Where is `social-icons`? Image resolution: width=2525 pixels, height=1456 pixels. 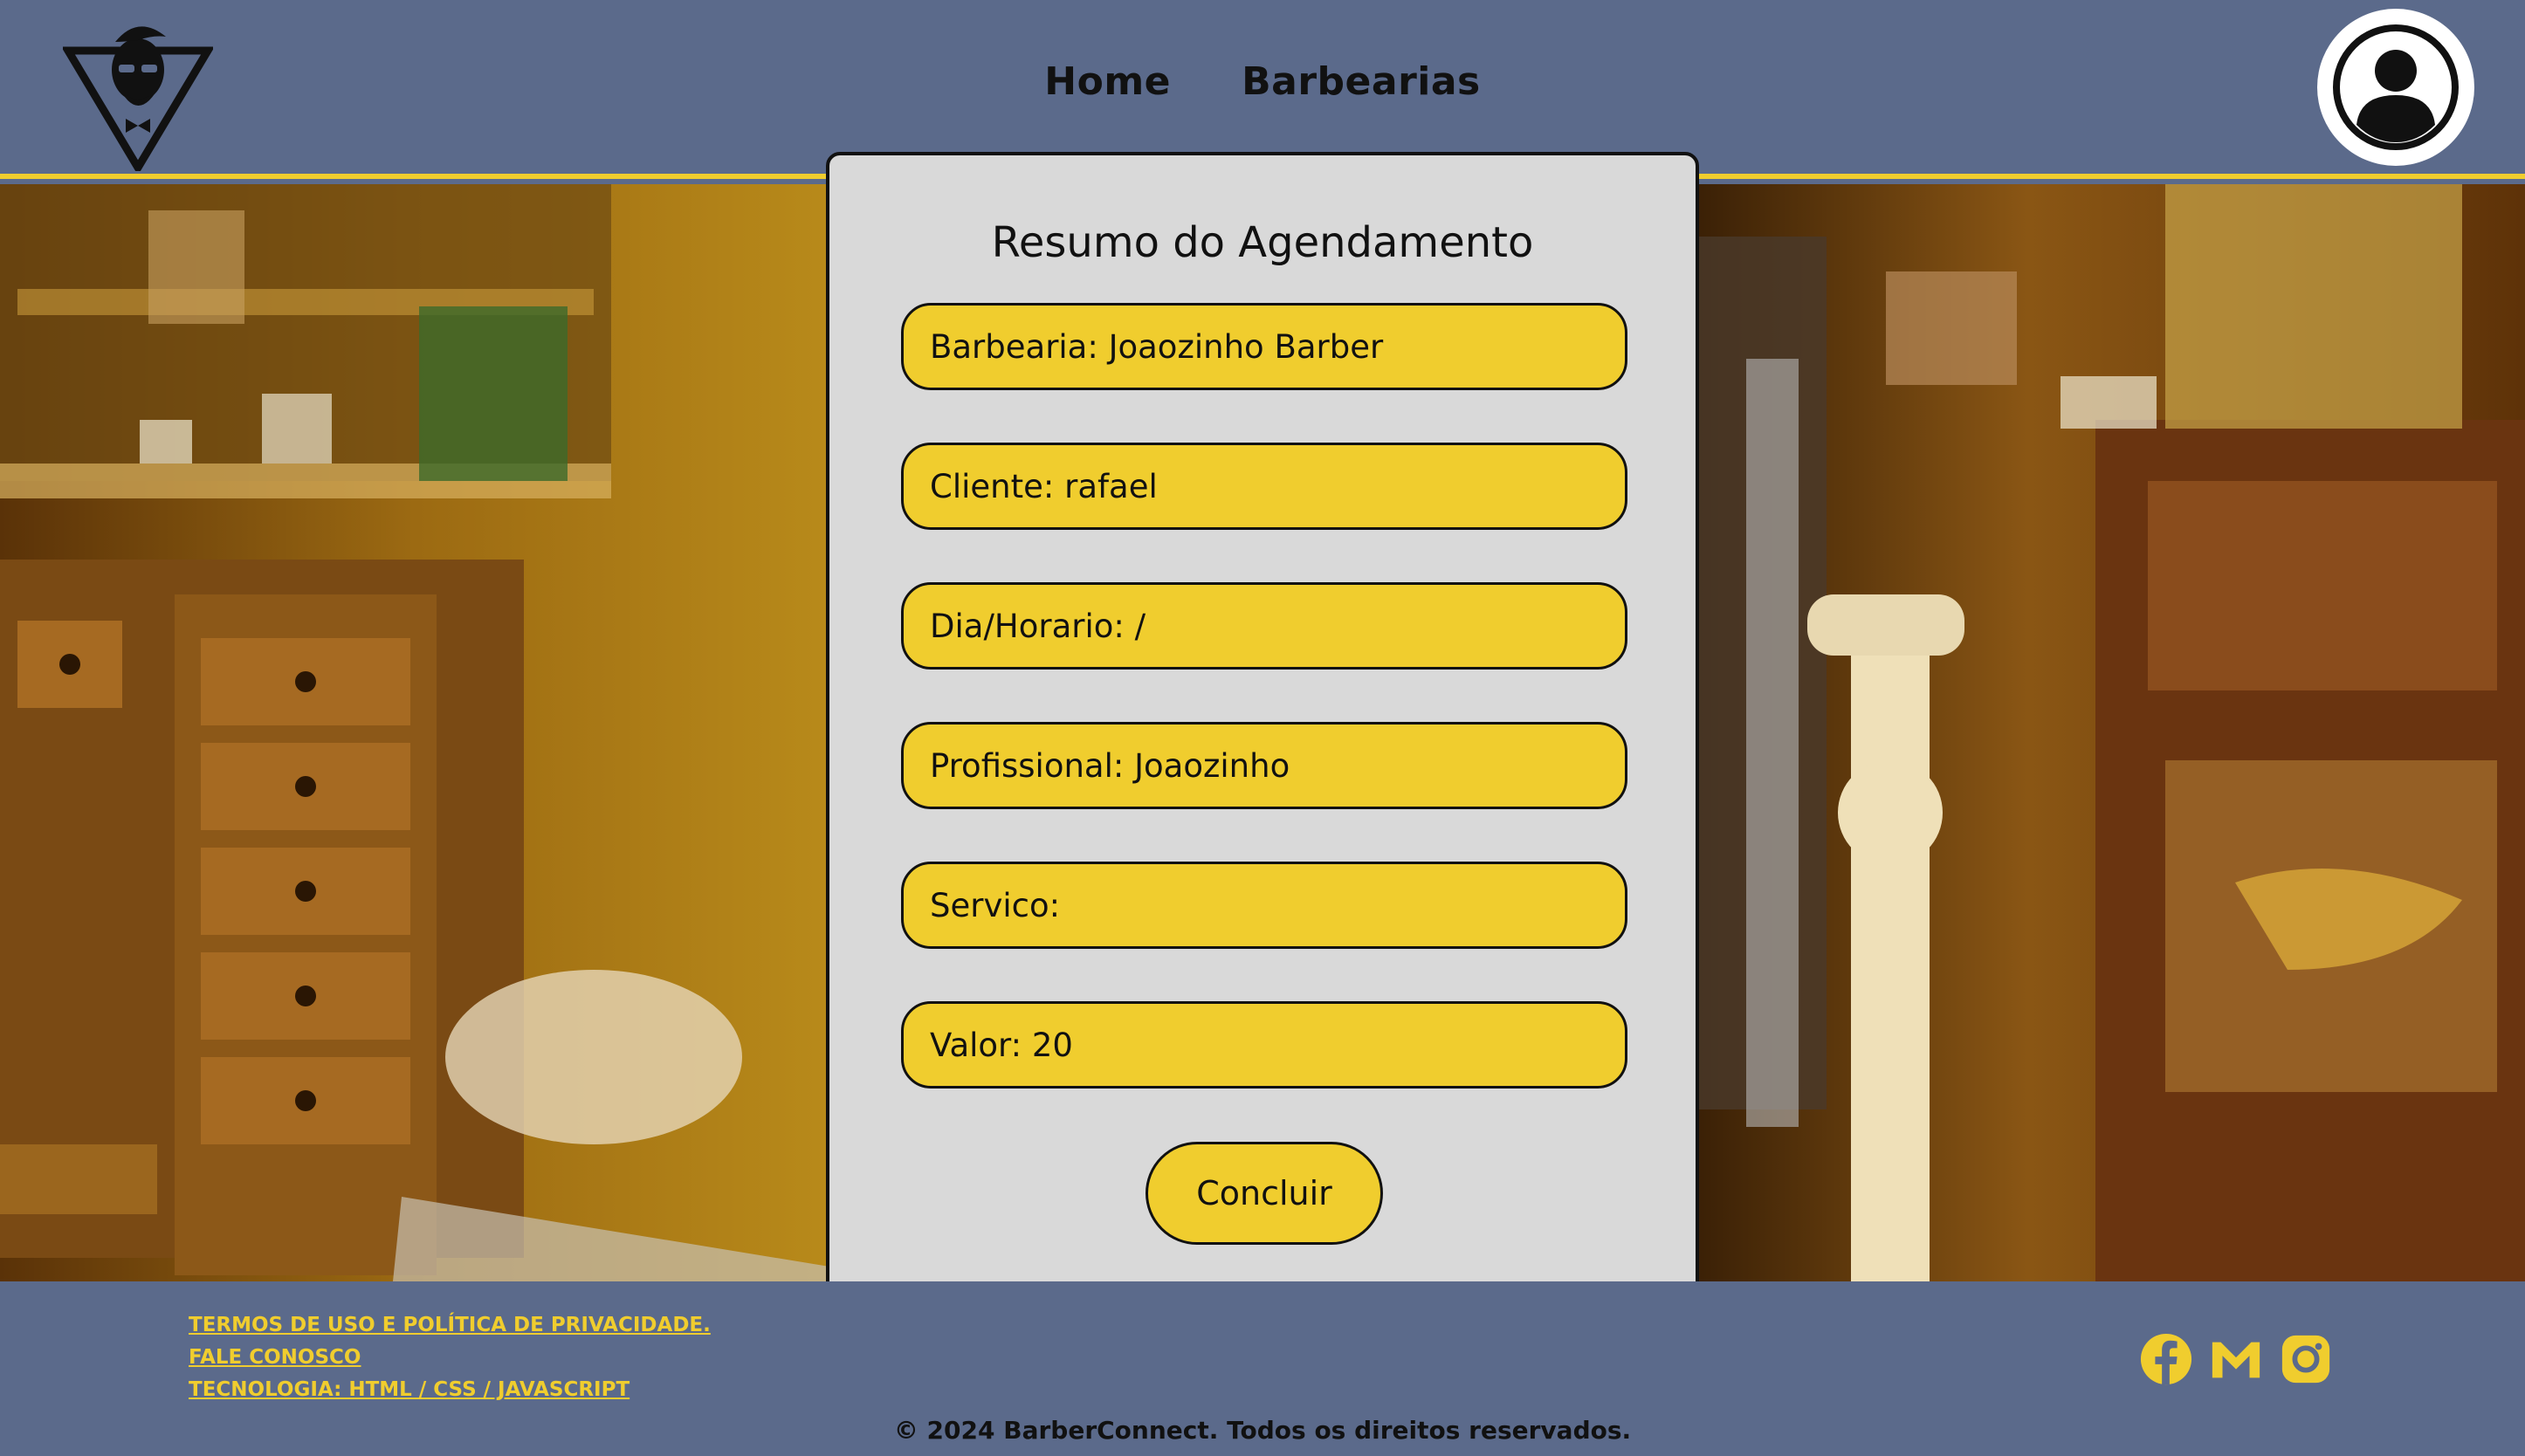 social-icons is located at coordinates (2236, 1359).